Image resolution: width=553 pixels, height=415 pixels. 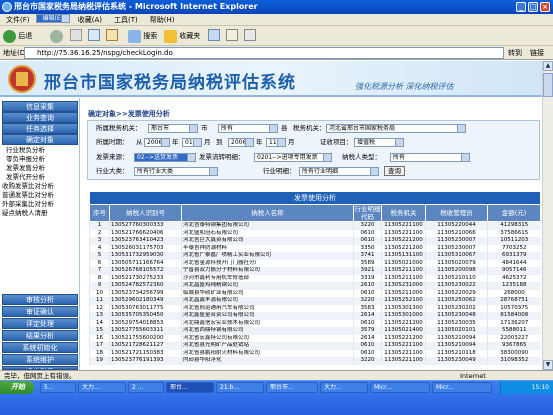 I want to click on cell-taxpayer-name: 河北吉泰特钢集团有限公司, so click(x=267, y=225).